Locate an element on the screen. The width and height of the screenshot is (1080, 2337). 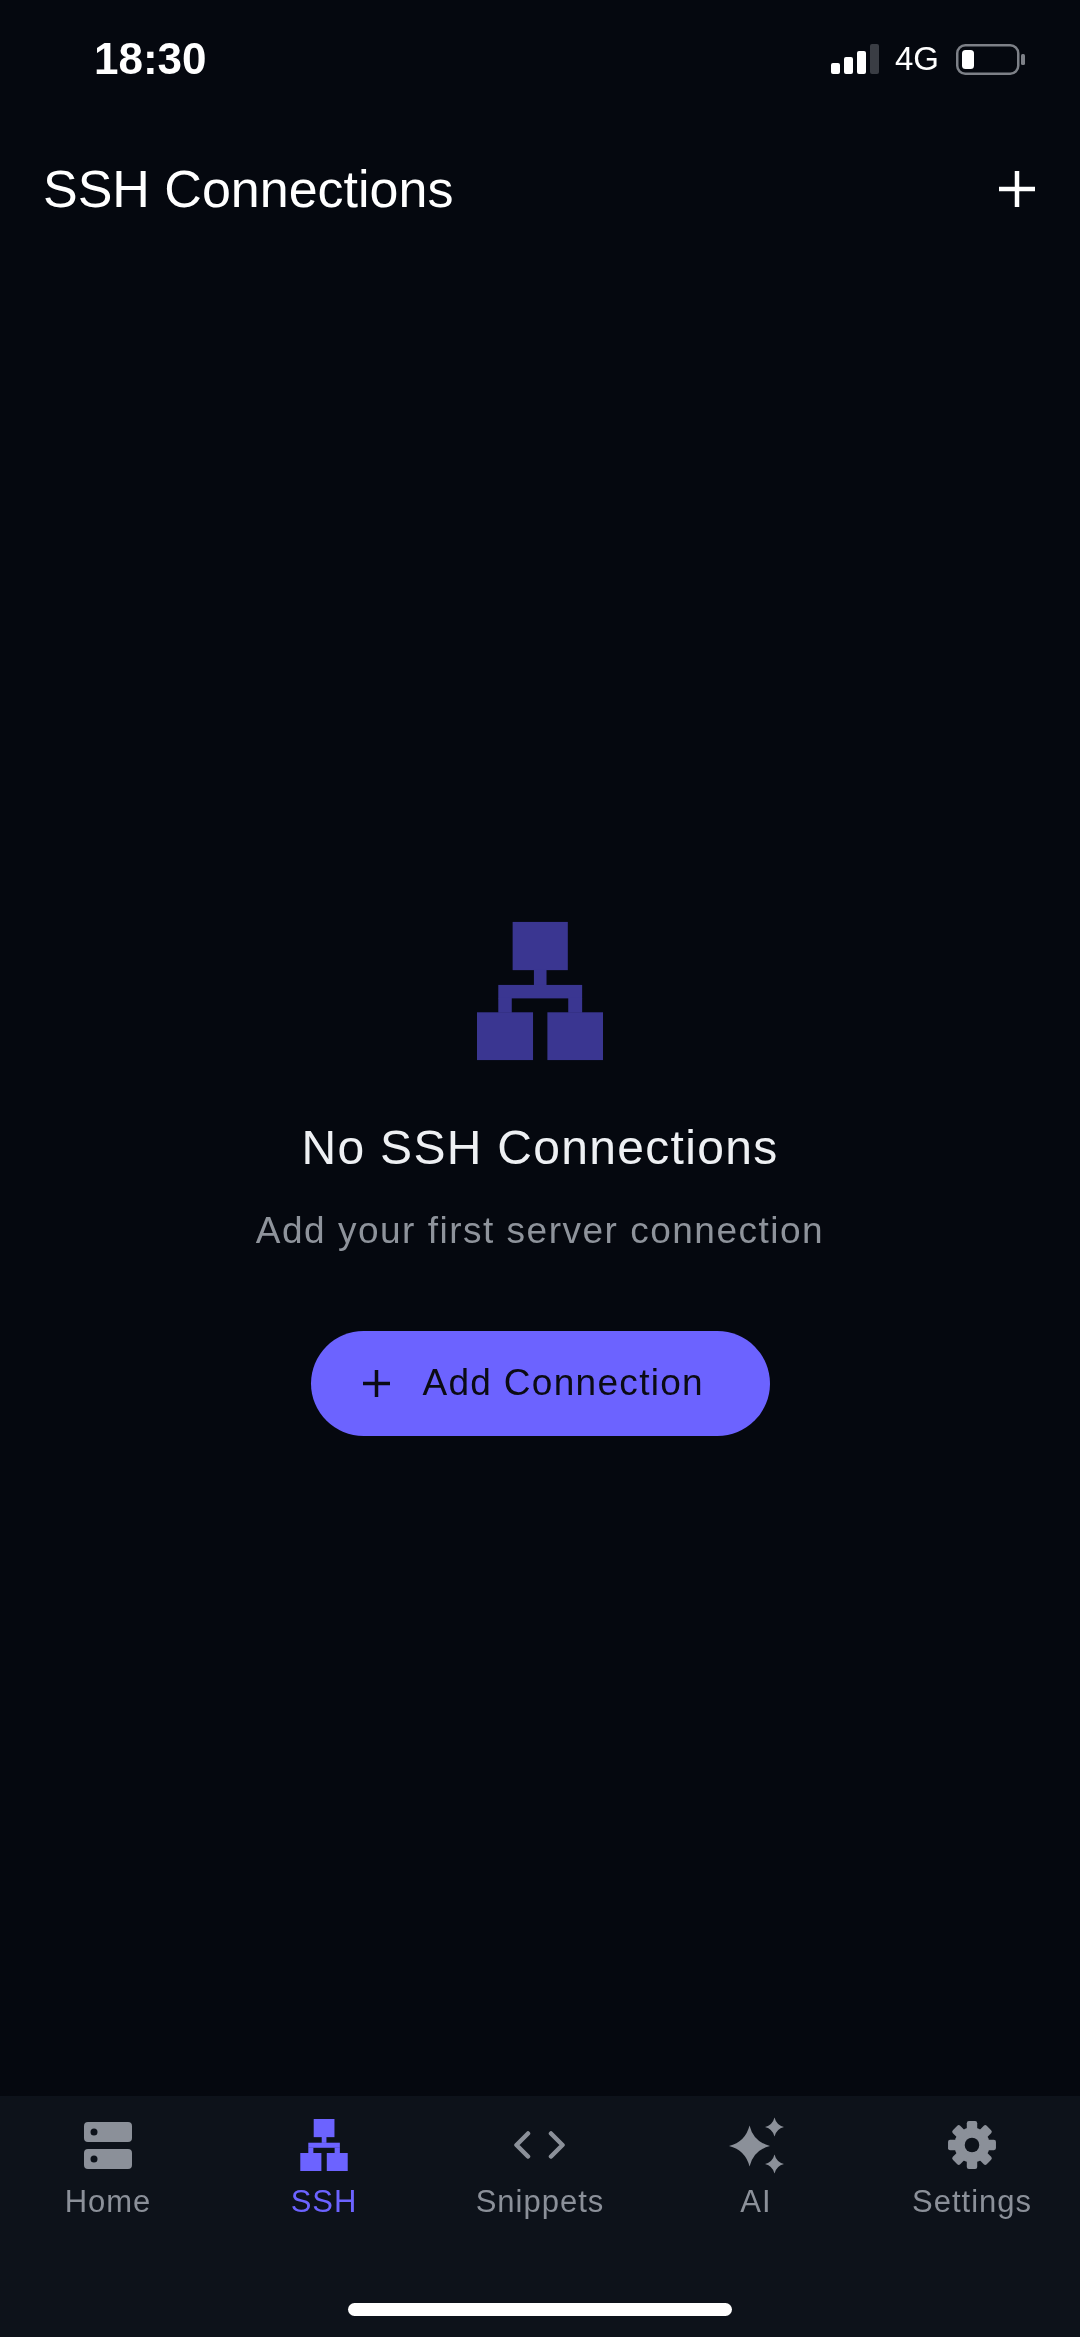
network-label: 4G is located at coordinates (916, 59).